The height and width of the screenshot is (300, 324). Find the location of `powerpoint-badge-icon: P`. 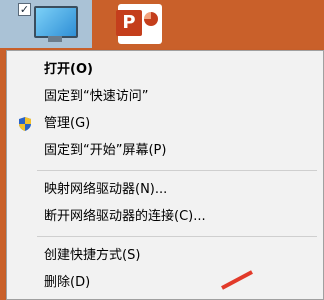

powerpoint-badge-icon: P is located at coordinates (129, 23).